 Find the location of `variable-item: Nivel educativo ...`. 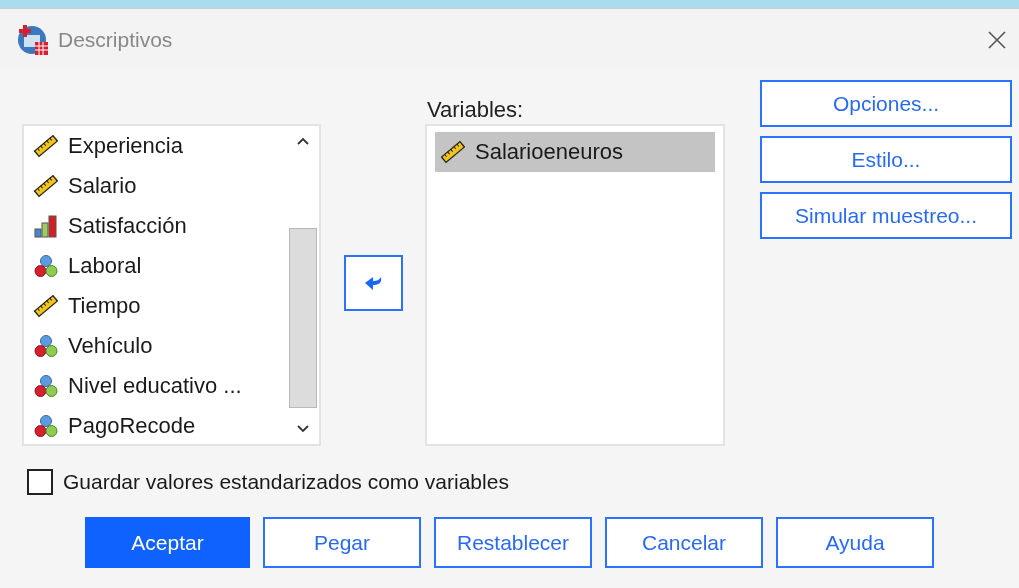

variable-item: Nivel educativo ... is located at coordinates (160, 386).